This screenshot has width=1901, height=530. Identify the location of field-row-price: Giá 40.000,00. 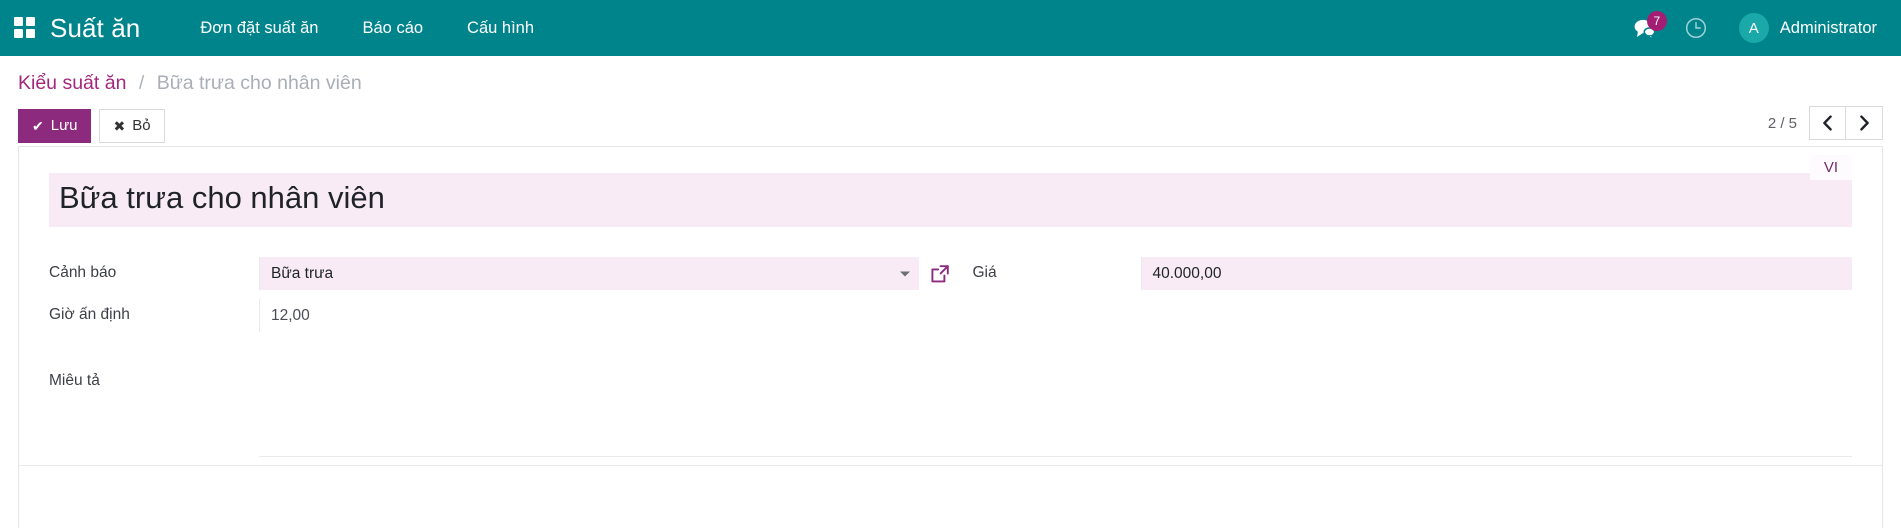
(1401, 274).